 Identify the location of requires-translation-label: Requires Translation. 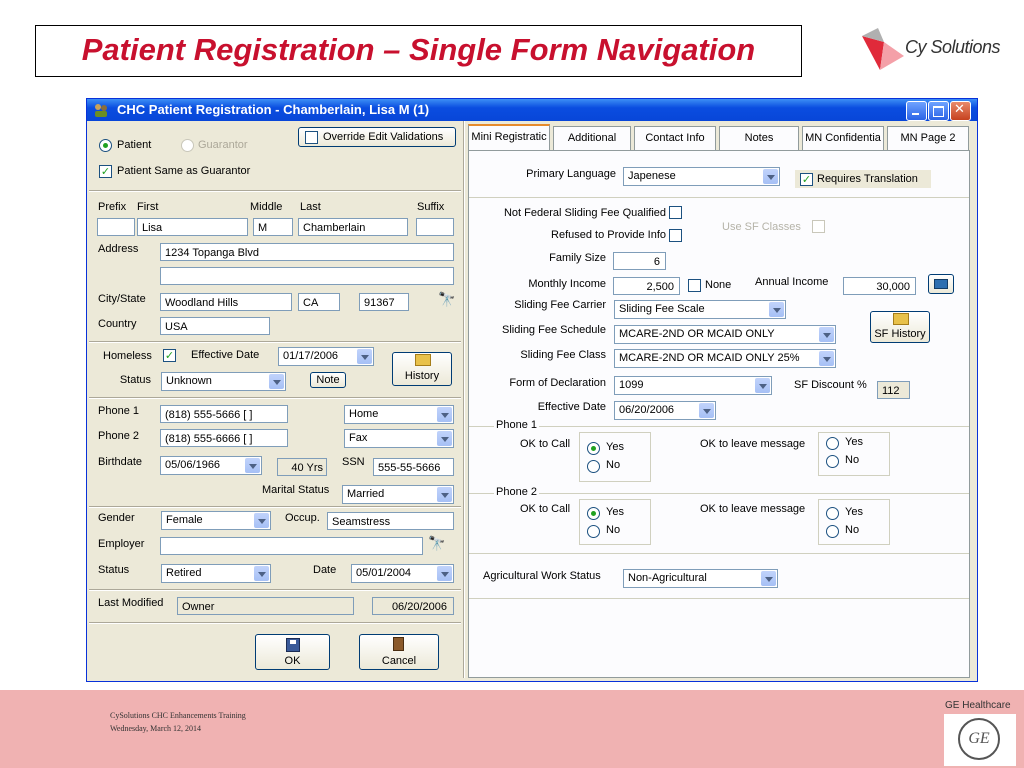
(867, 179).